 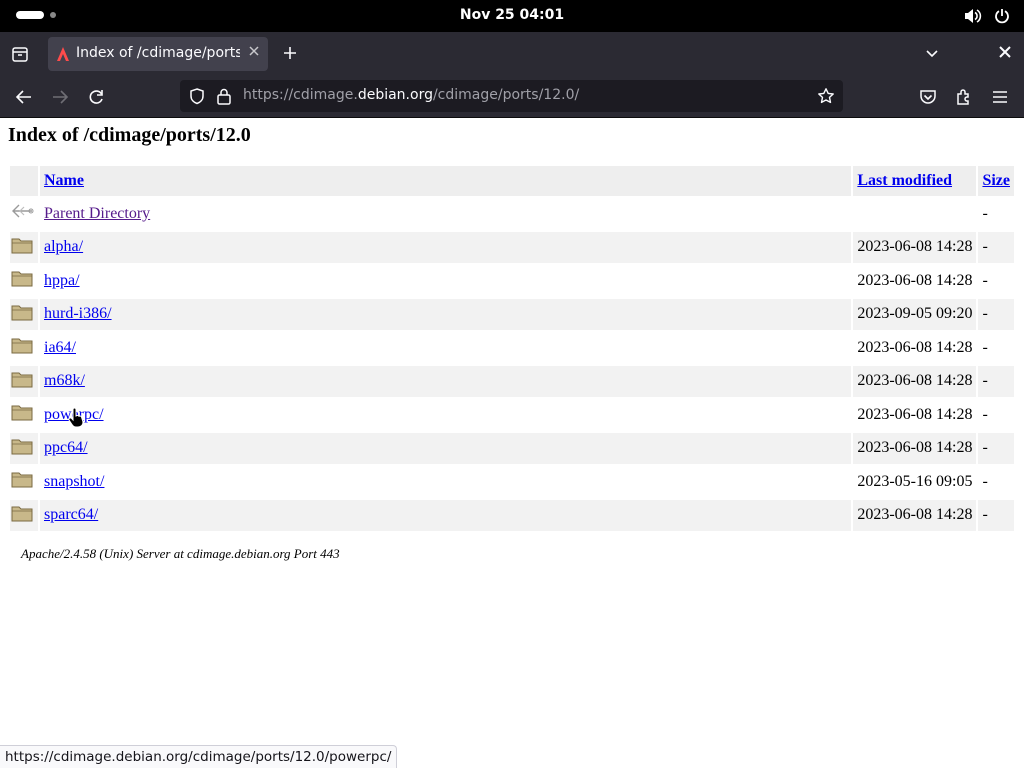 I want to click on name-cell: hurd-i386/, so click(x=446, y=314).